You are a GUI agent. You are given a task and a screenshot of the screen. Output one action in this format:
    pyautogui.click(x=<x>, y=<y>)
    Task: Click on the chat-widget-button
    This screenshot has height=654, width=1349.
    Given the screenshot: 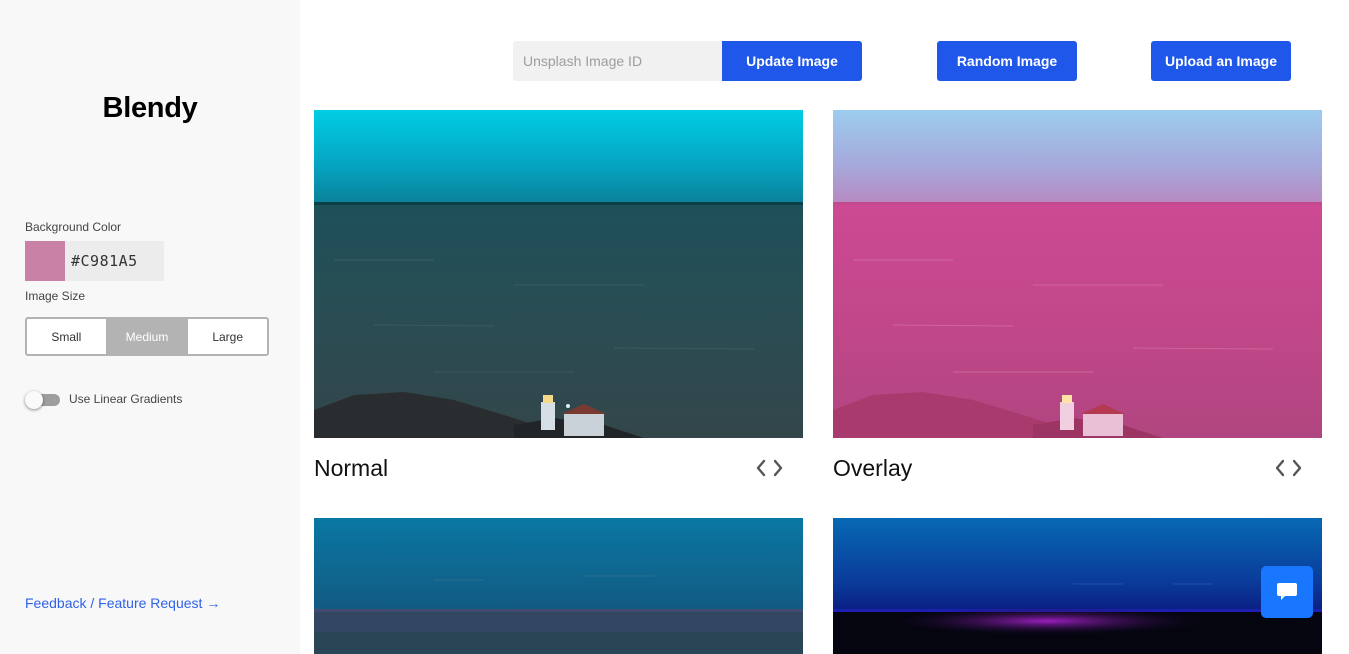 What is the action you would take?
    pyautogui.click(x=1287, y=592)
    